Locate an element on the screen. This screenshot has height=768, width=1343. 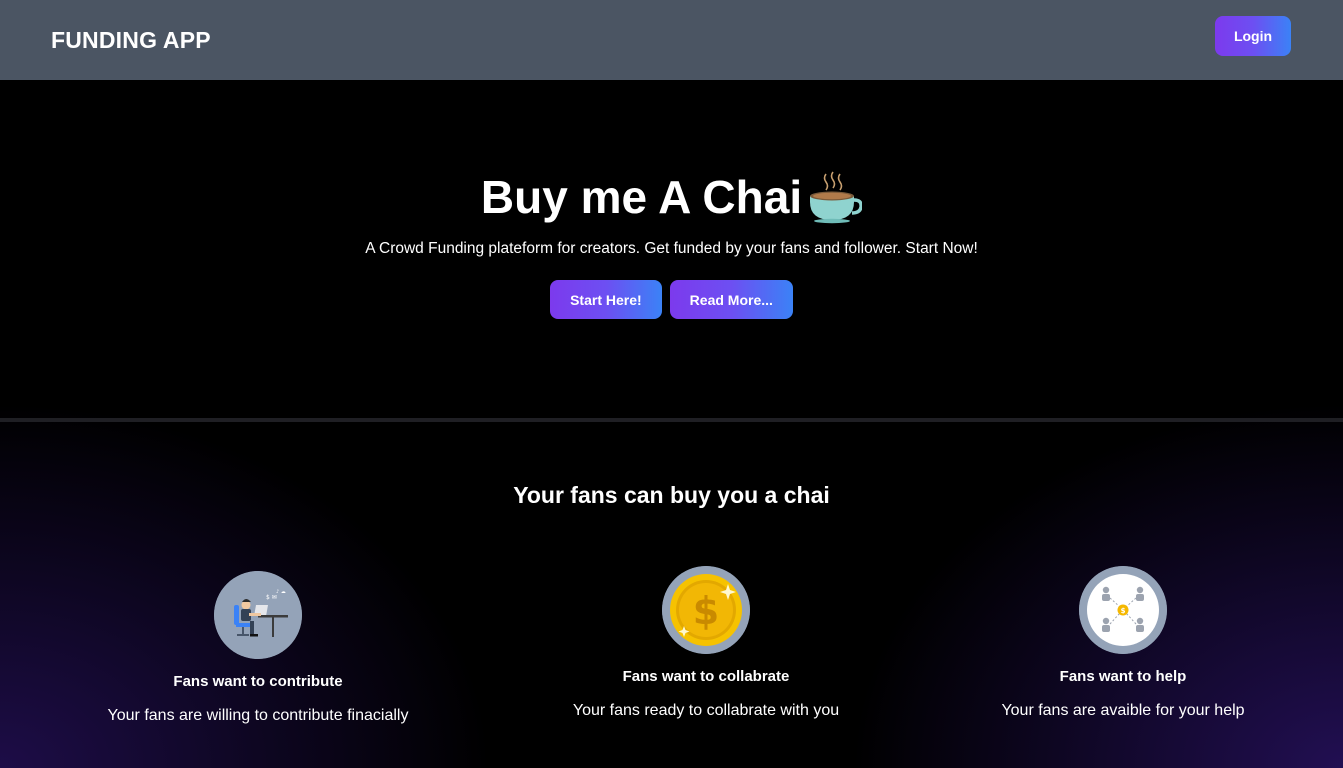
people-network-icon: $ is located at coordinates (1123, 610).